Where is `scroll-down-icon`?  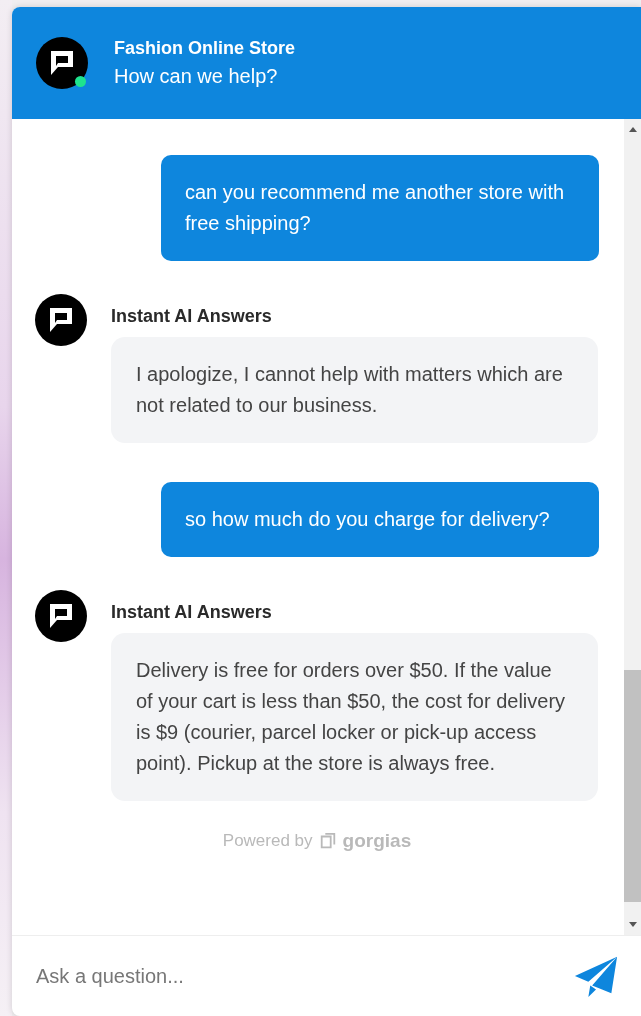
scroll-down-icon is located at coordinates (632, 924).